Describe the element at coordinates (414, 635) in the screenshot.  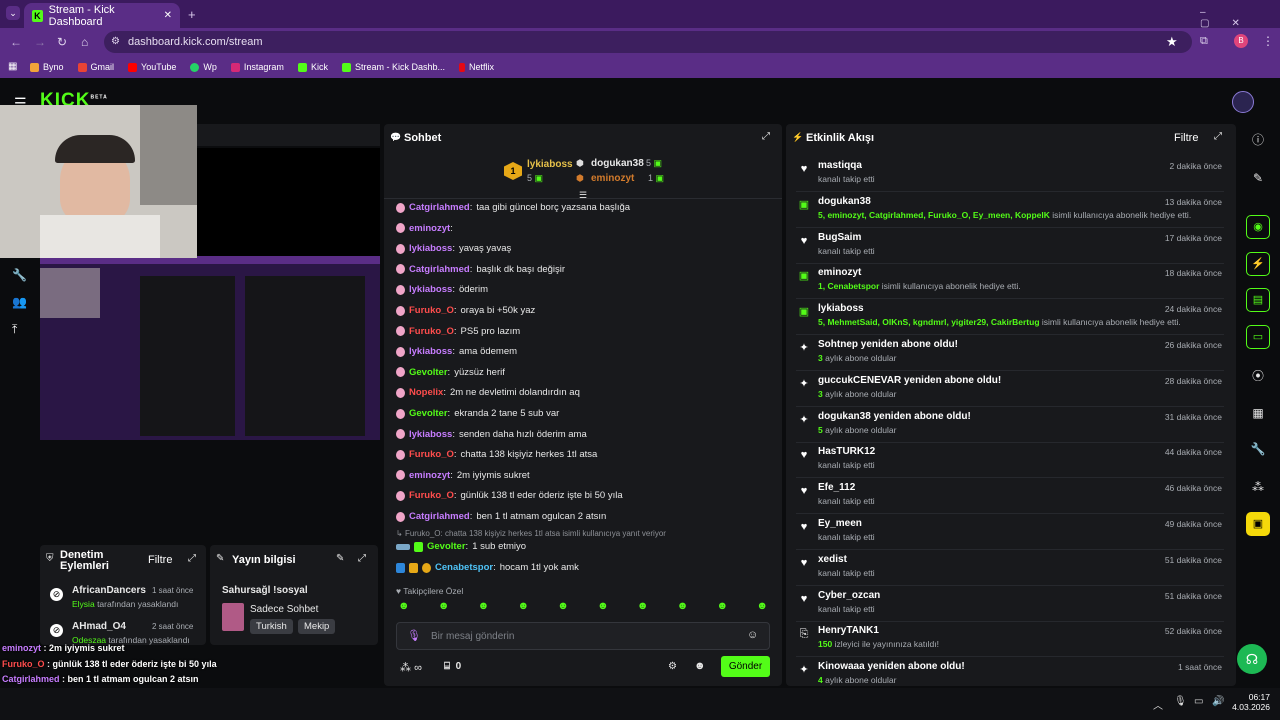
I see `microphone-icon: 🎙` at that location.